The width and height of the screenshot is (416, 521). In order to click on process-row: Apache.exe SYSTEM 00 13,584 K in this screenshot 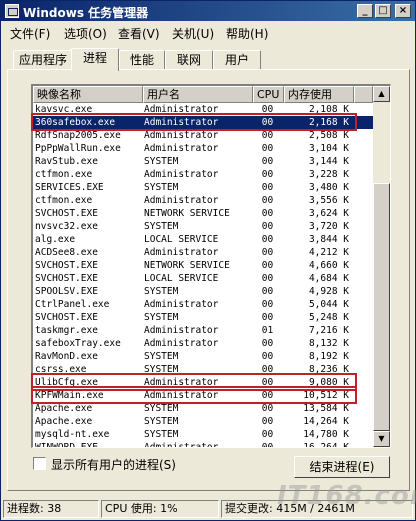, I will do `click(203, 408)`.